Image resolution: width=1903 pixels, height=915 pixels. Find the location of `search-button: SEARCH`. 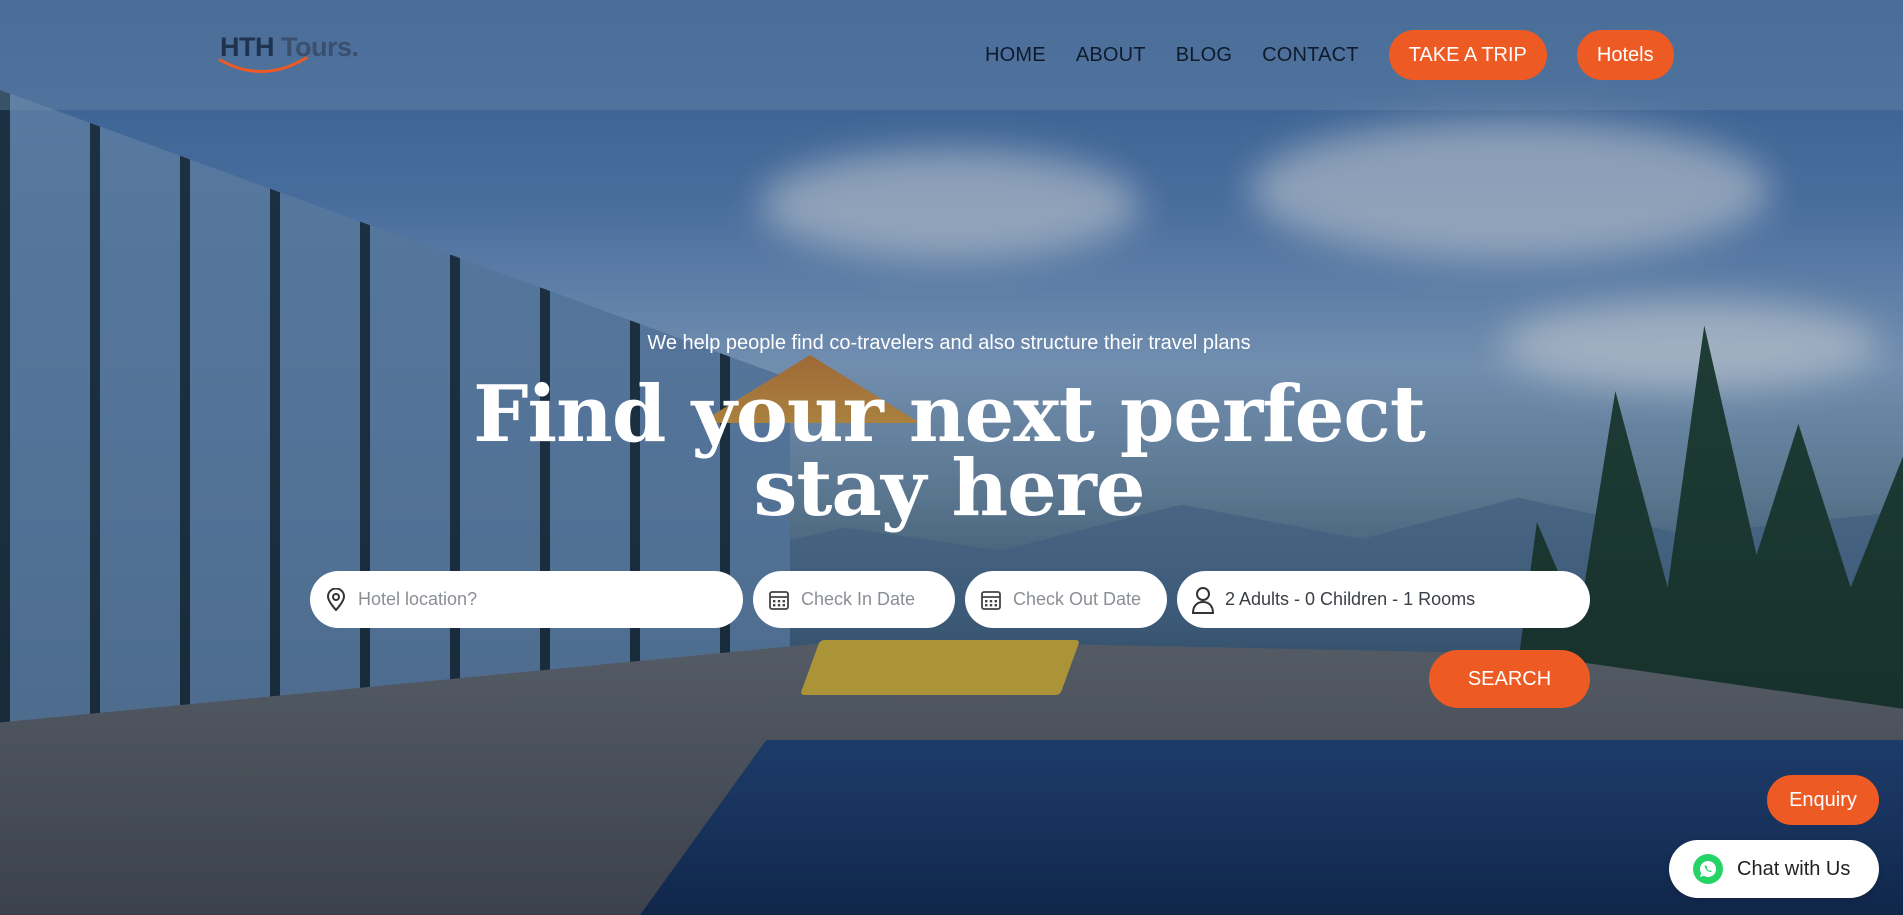

search-button: SEARCH is located at coordinates (1509, 679).